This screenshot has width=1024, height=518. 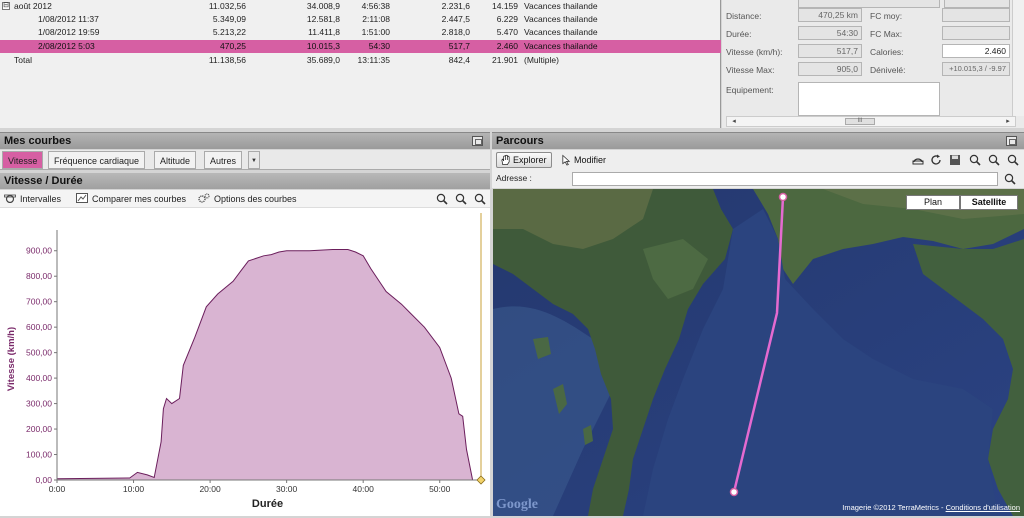 What do you see at coordinates (976, 51) in the screenshot?
I see `calories-field: 2.460` at bounding box center [976, 51].